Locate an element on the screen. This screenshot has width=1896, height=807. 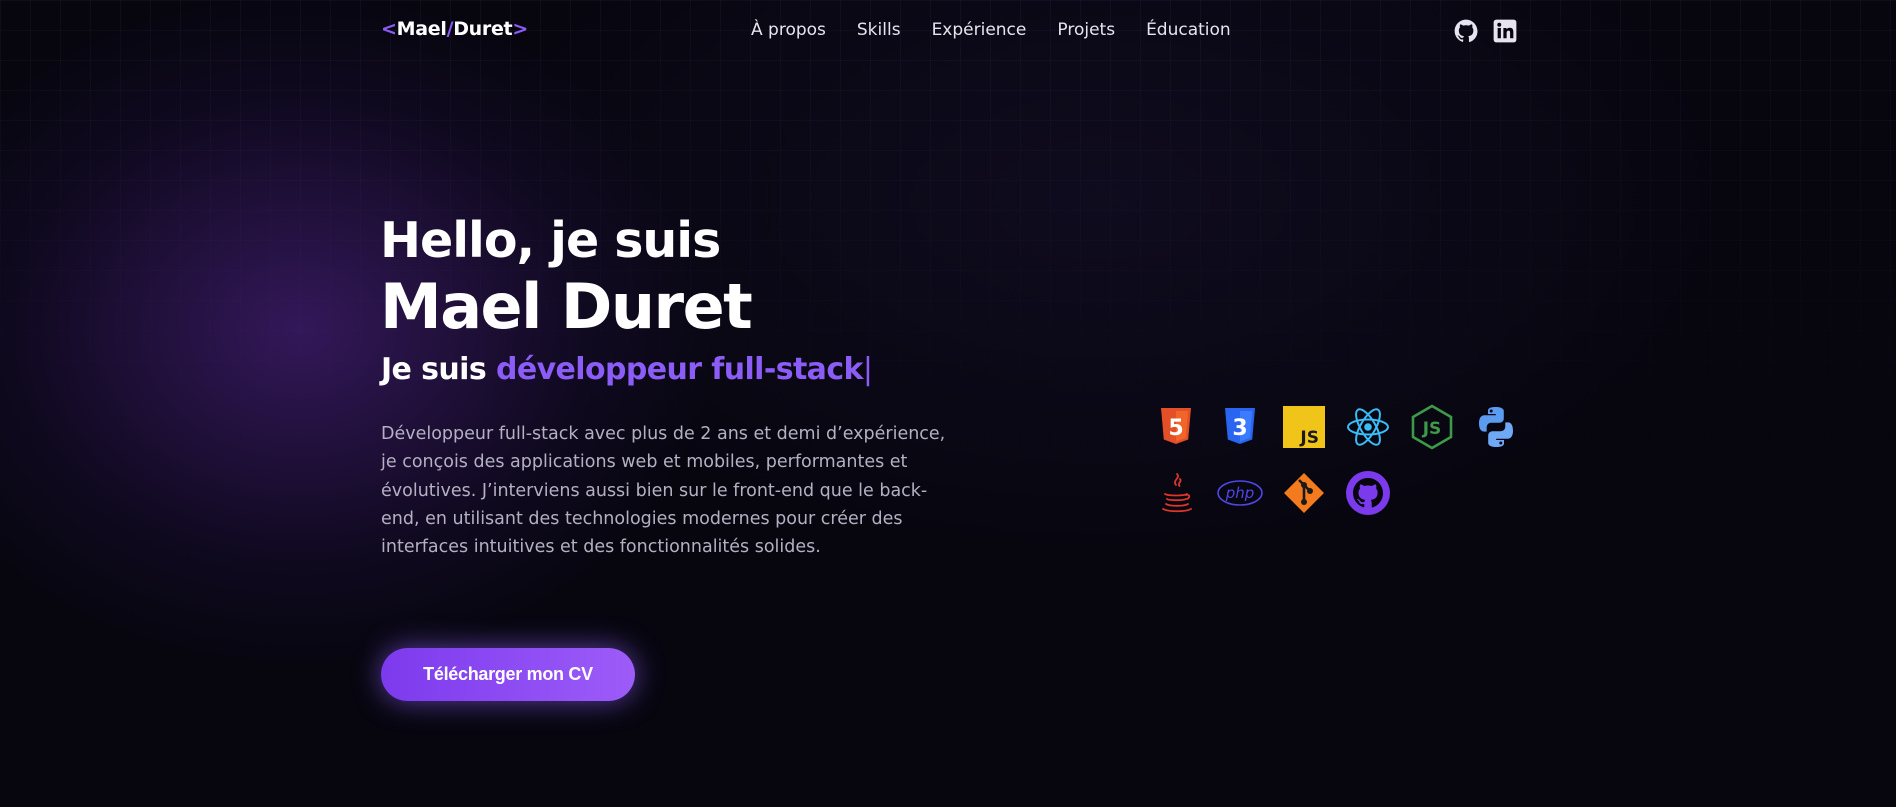
svg-text: php is located at coordinates (1240, 493).